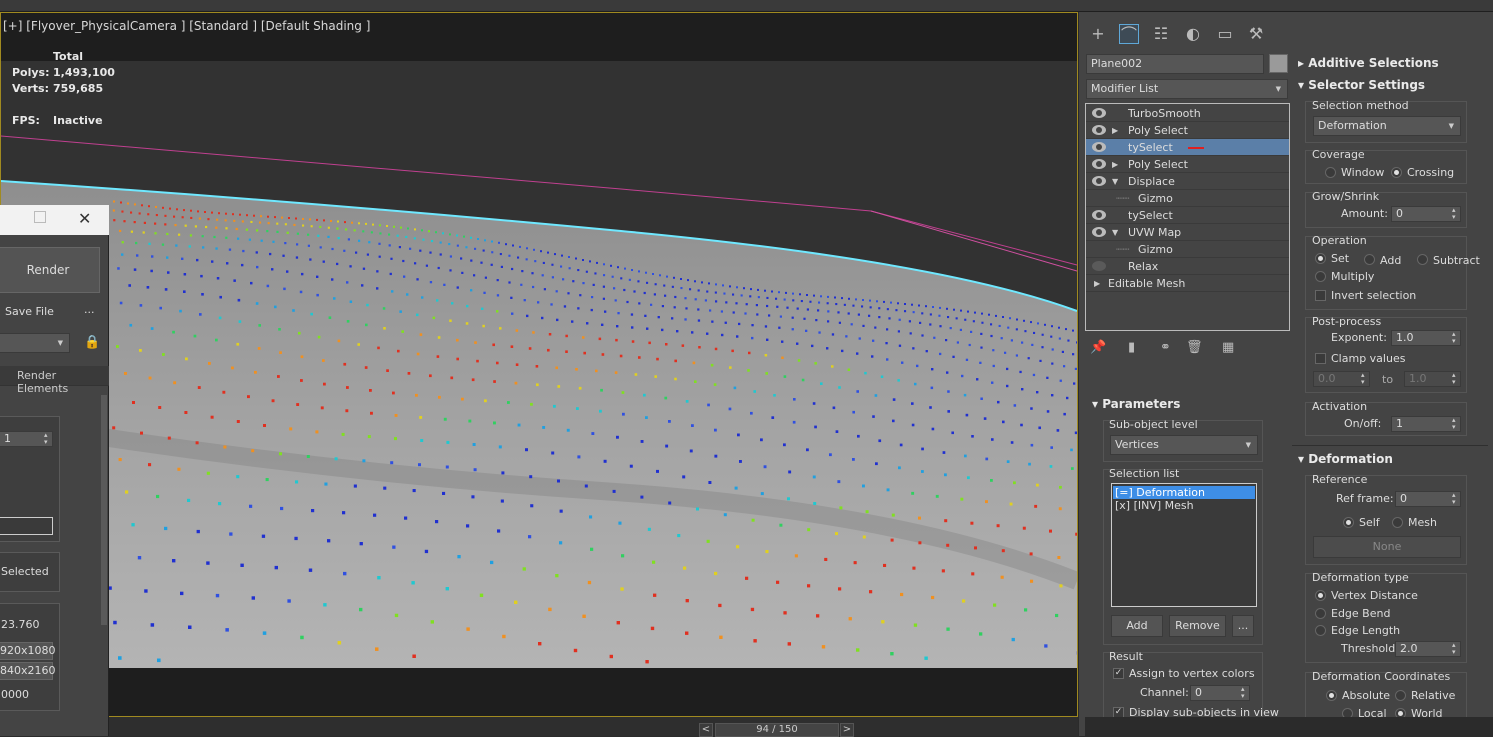 This screenshot has width=1493, height=737. I want to click on selected-label: Selected, so click(25, 571).